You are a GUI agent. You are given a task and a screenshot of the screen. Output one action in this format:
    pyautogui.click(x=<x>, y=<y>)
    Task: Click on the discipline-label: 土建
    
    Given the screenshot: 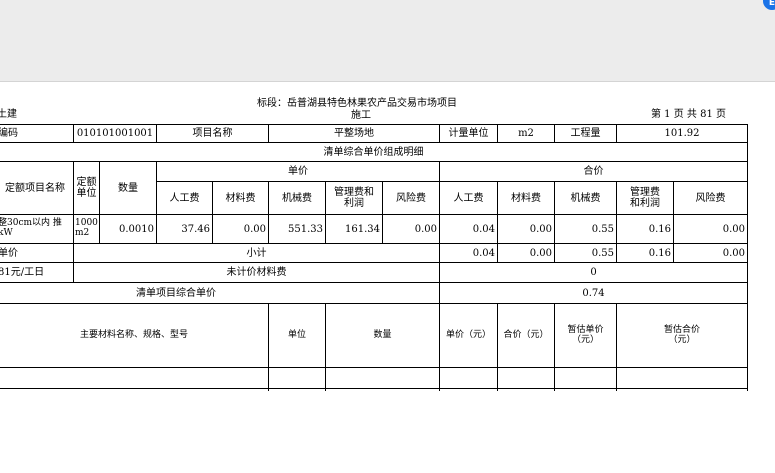 What is the action you would take?
    pyautogui.click(x=8, y=114)
    